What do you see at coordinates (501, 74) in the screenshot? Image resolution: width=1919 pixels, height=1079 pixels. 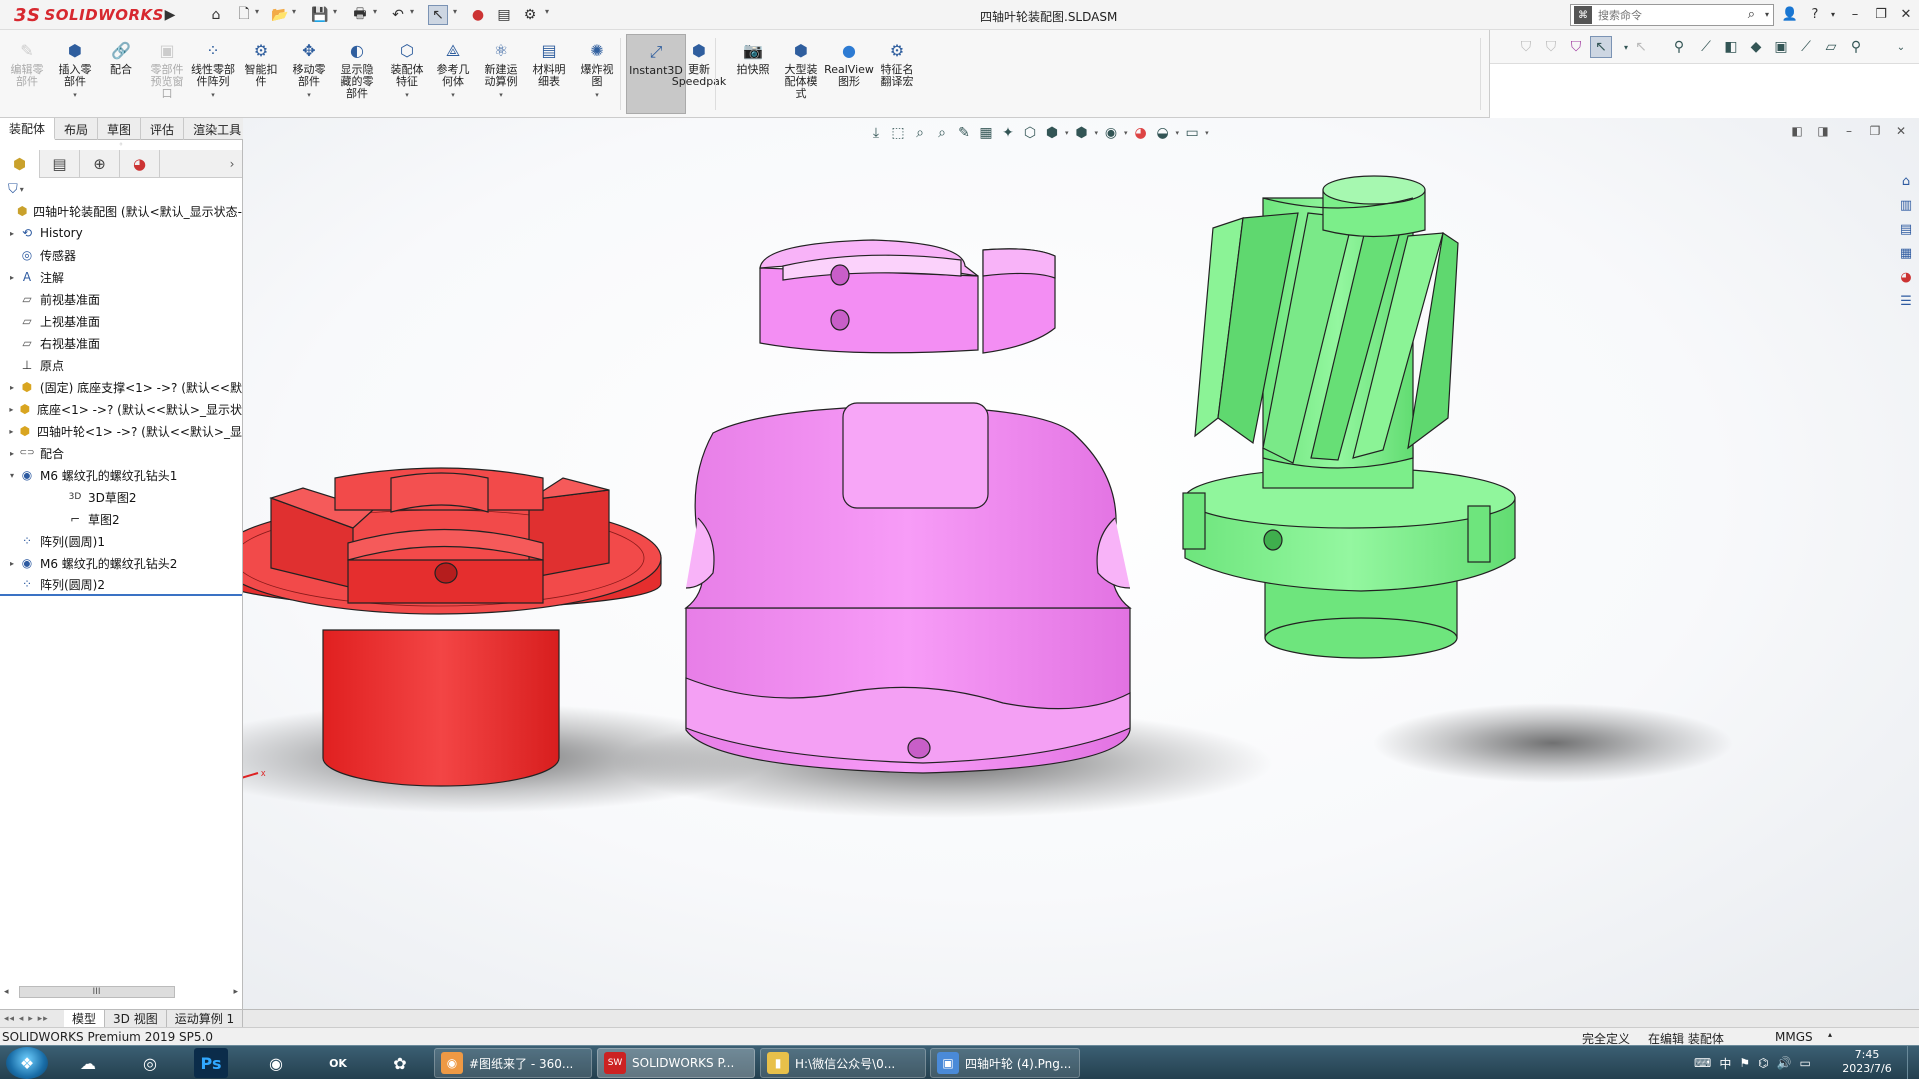 I see `ribbon-button-motion-study: ⚛ 新建运 动算例 ▾` at bounding box center [501, 74].